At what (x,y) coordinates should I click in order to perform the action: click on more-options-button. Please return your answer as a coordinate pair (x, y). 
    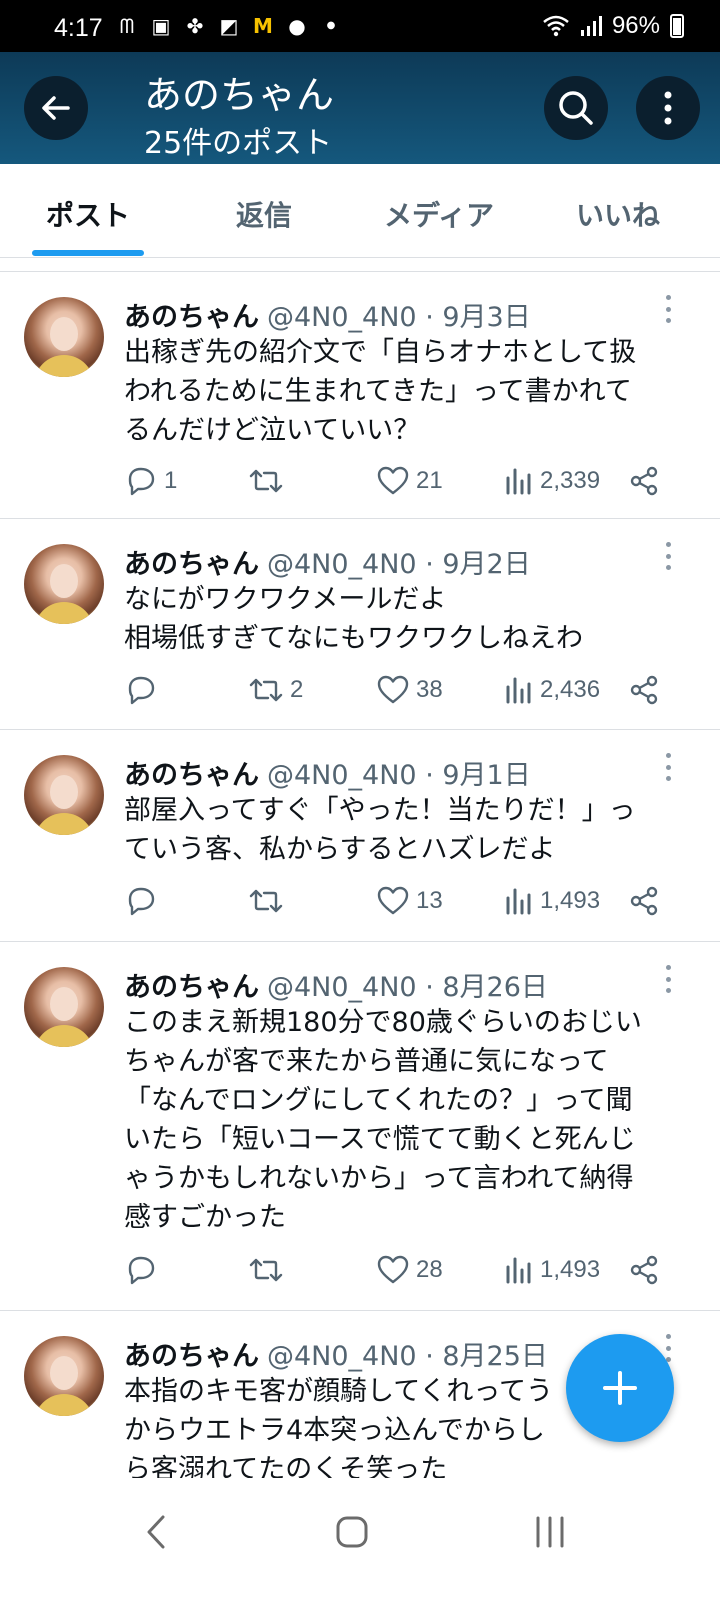
    Looking at the image, I should click on (668, 108).